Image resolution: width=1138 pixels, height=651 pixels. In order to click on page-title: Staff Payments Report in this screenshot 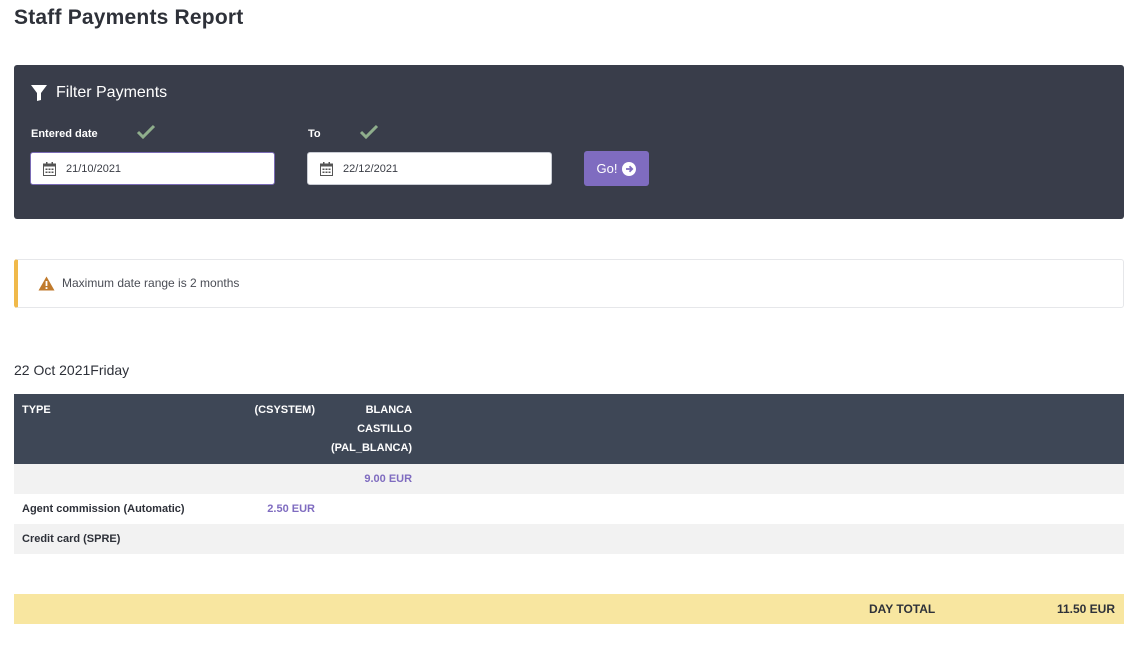, I will do `click(129, 17)`.